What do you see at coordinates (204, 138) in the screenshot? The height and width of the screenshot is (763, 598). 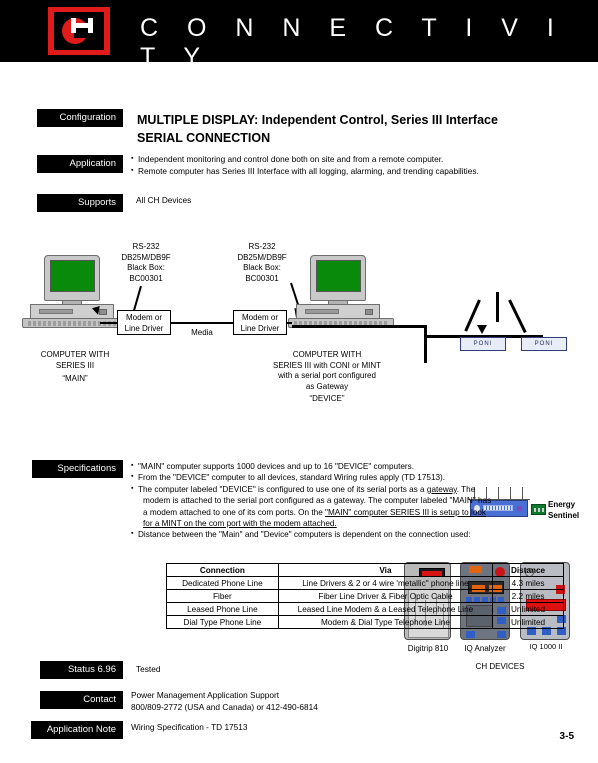 I see `config-title-line2: SERIAL CONNECTION` at bounding box center [204, 138].